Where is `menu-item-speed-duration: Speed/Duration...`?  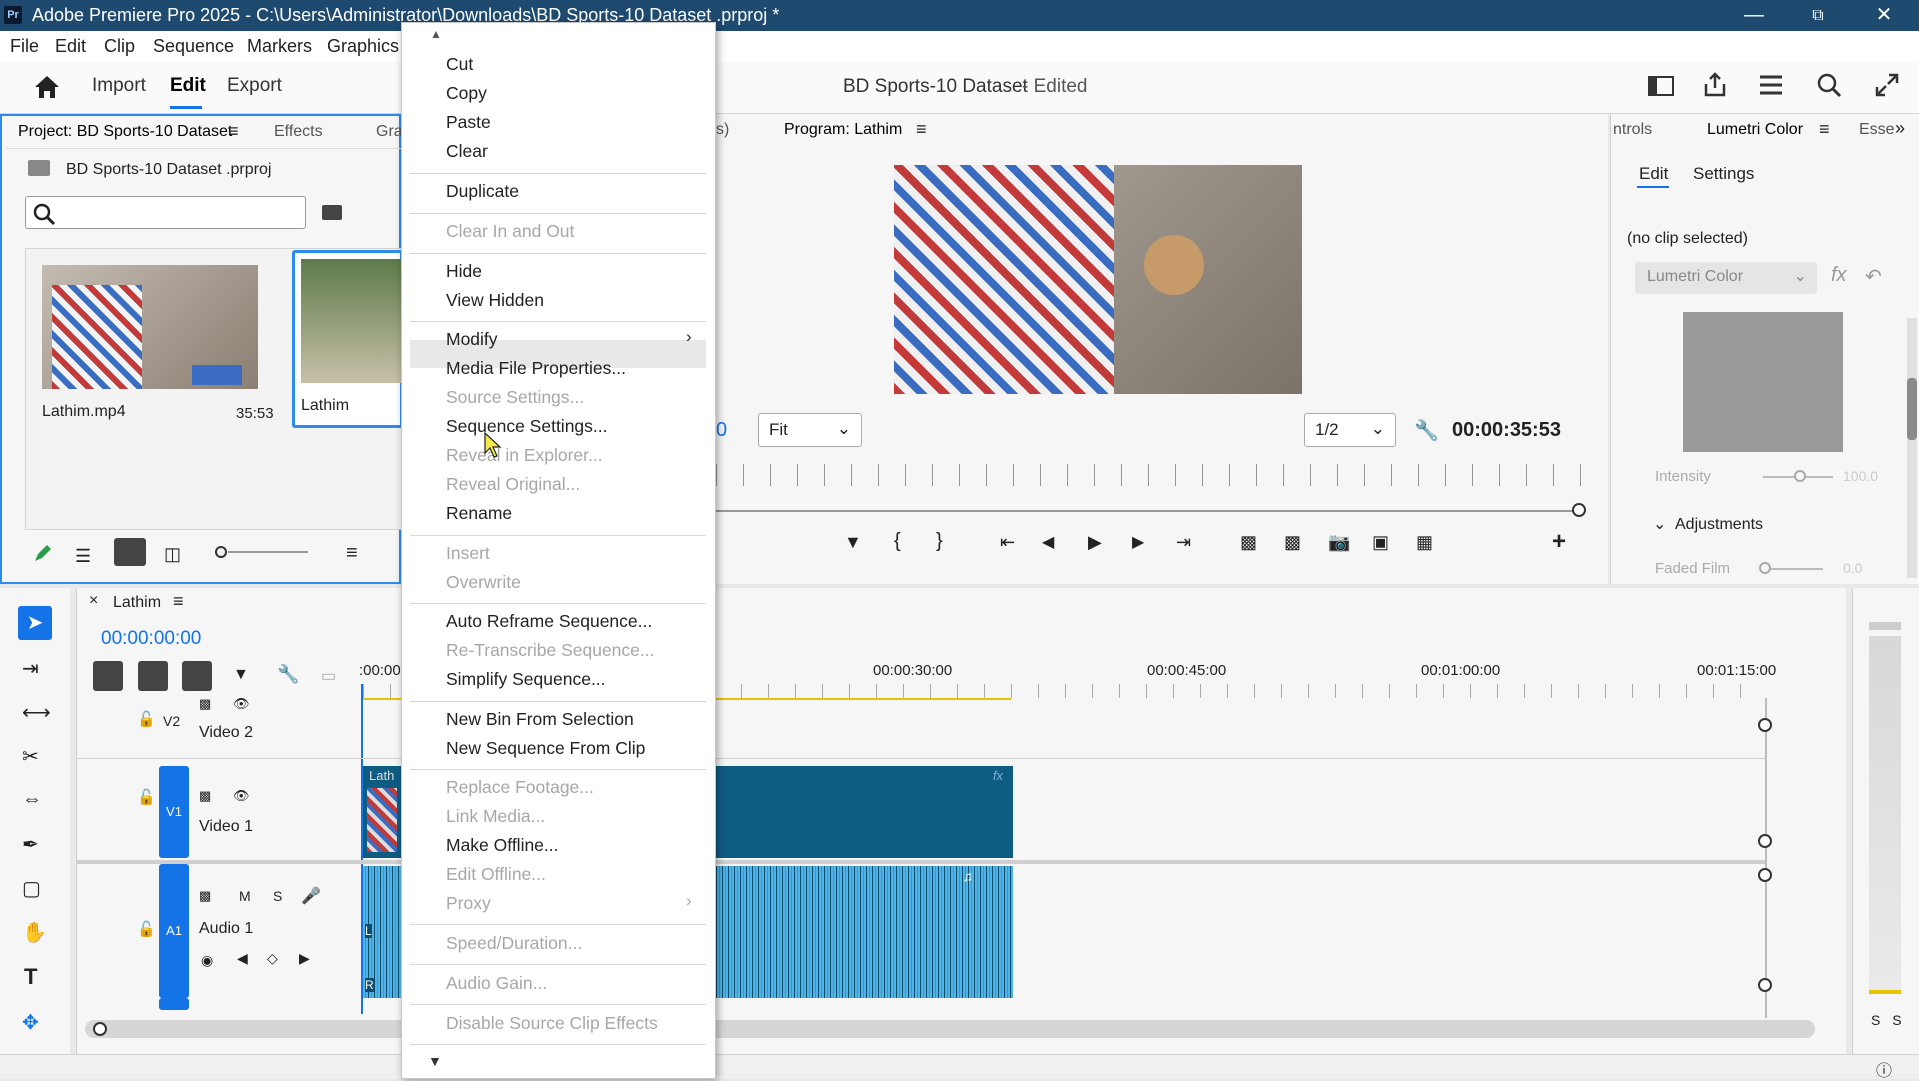 menu-item-speed-duration: Speed/Duration... is located at coordinates (514, 943).